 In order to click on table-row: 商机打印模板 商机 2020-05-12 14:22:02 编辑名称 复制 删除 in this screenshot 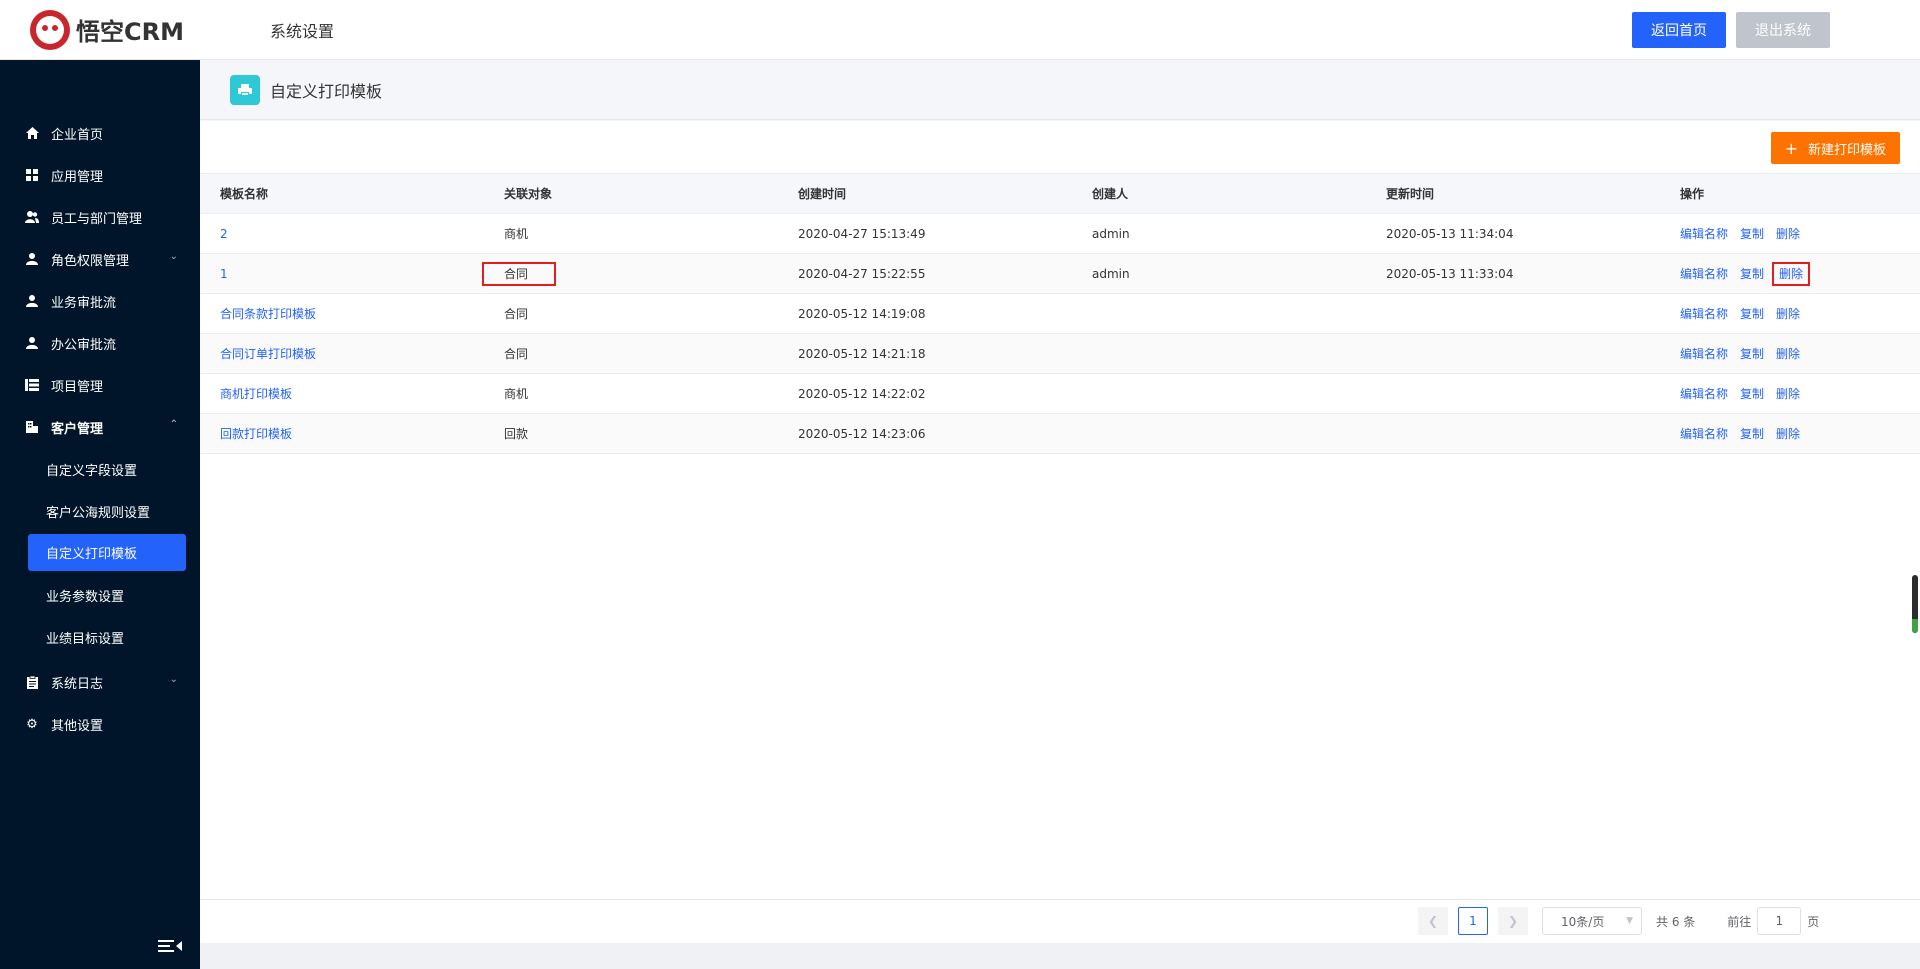, I will do `click(1060, 393)`.